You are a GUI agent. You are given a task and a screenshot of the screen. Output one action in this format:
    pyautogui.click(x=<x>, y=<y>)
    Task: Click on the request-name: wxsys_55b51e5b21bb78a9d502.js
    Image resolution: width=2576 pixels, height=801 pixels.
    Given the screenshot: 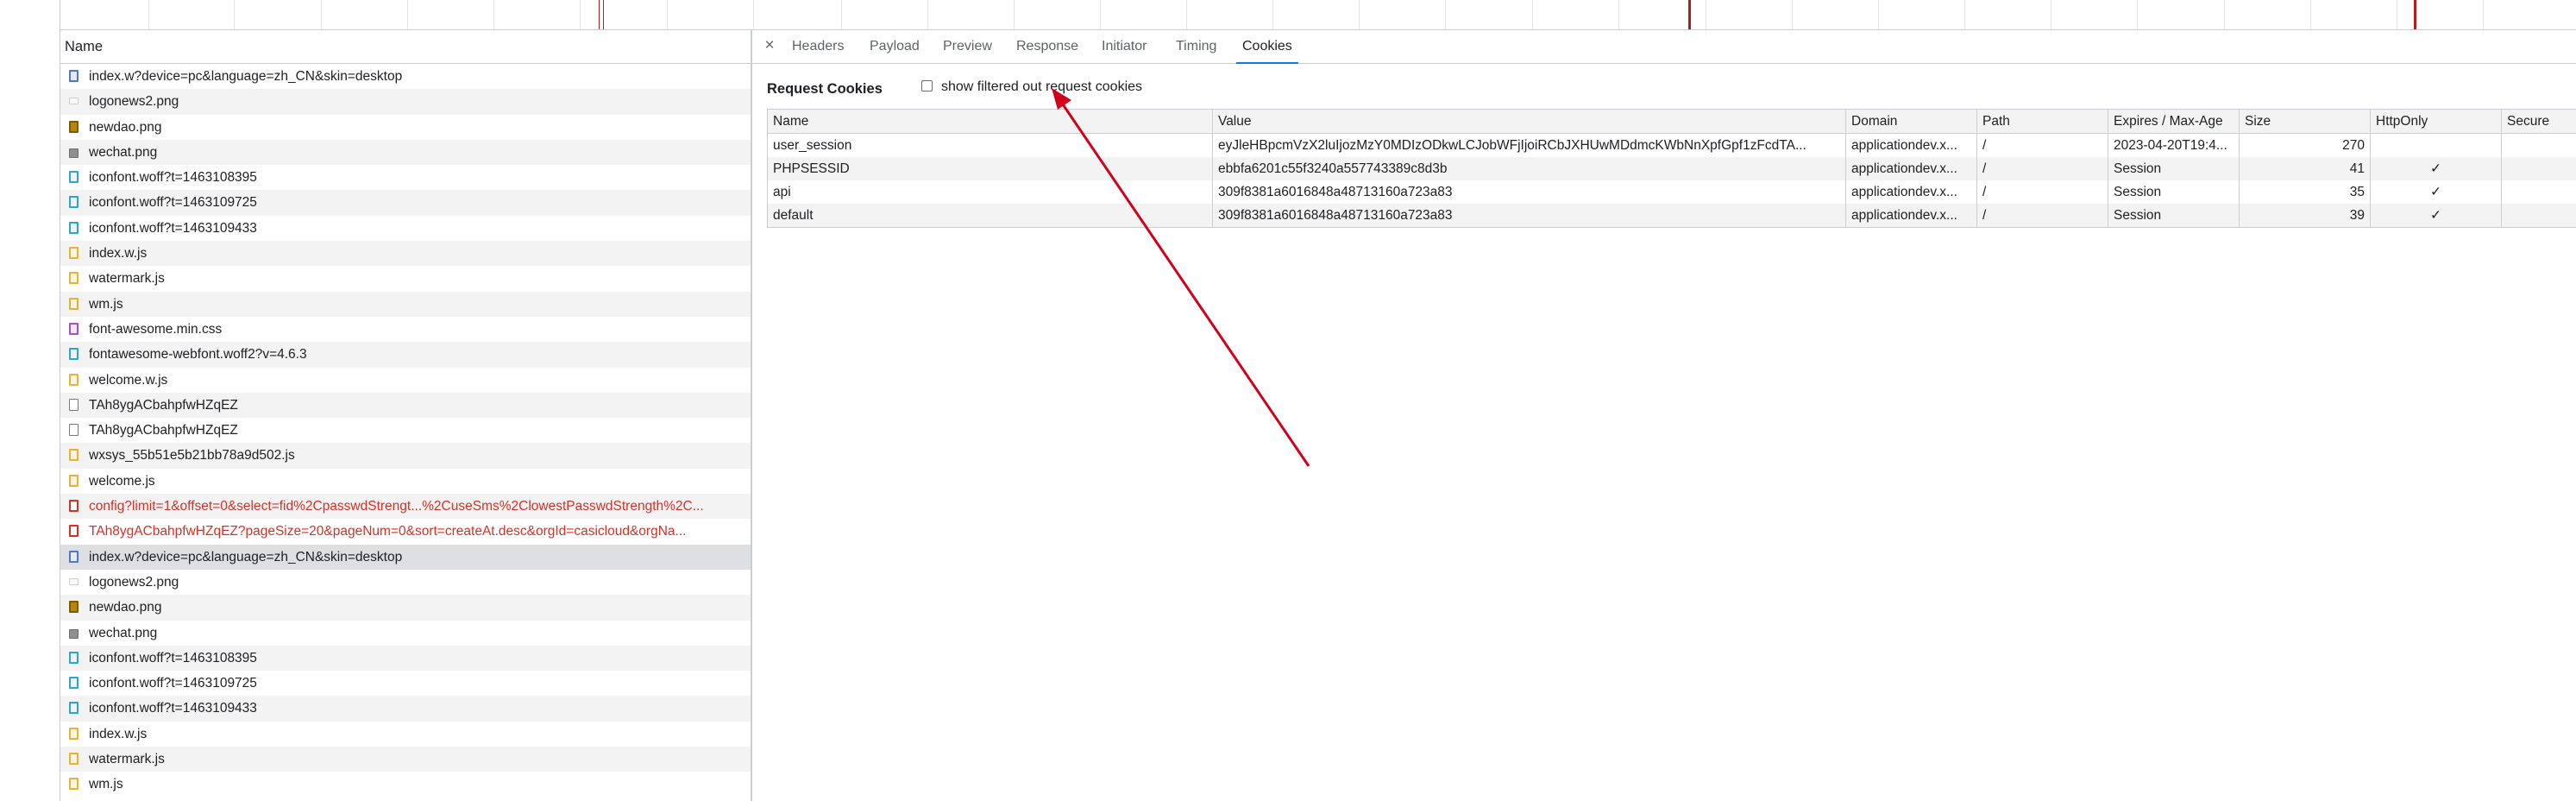 What is the action you would take?
    pyautogui.click(x=192, y=456)
    